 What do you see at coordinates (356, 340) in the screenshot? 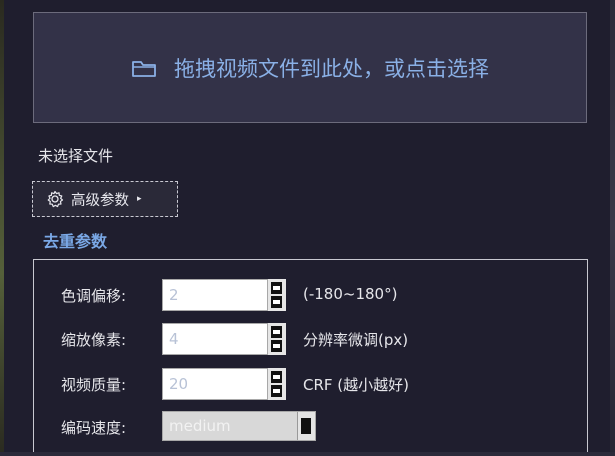
I see `scale-hint: 分辨率微调(px)` at bounding box center [356, 340].